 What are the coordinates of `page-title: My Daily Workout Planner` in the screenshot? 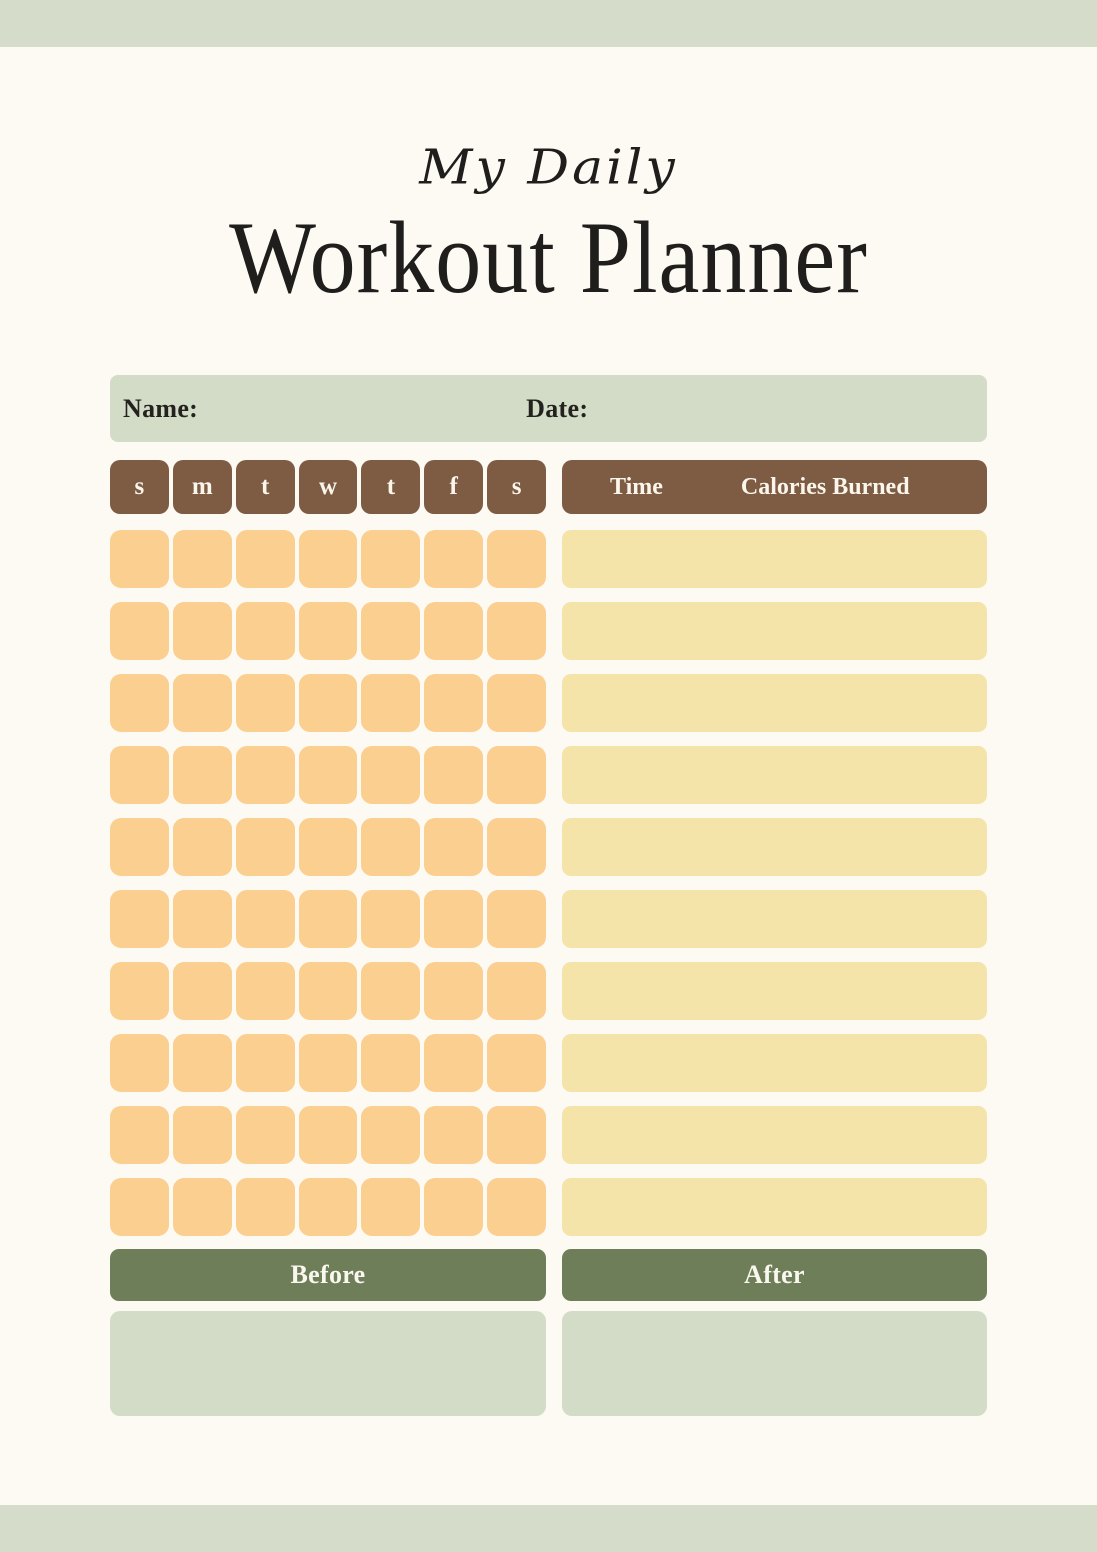 It's located at (548, 227).